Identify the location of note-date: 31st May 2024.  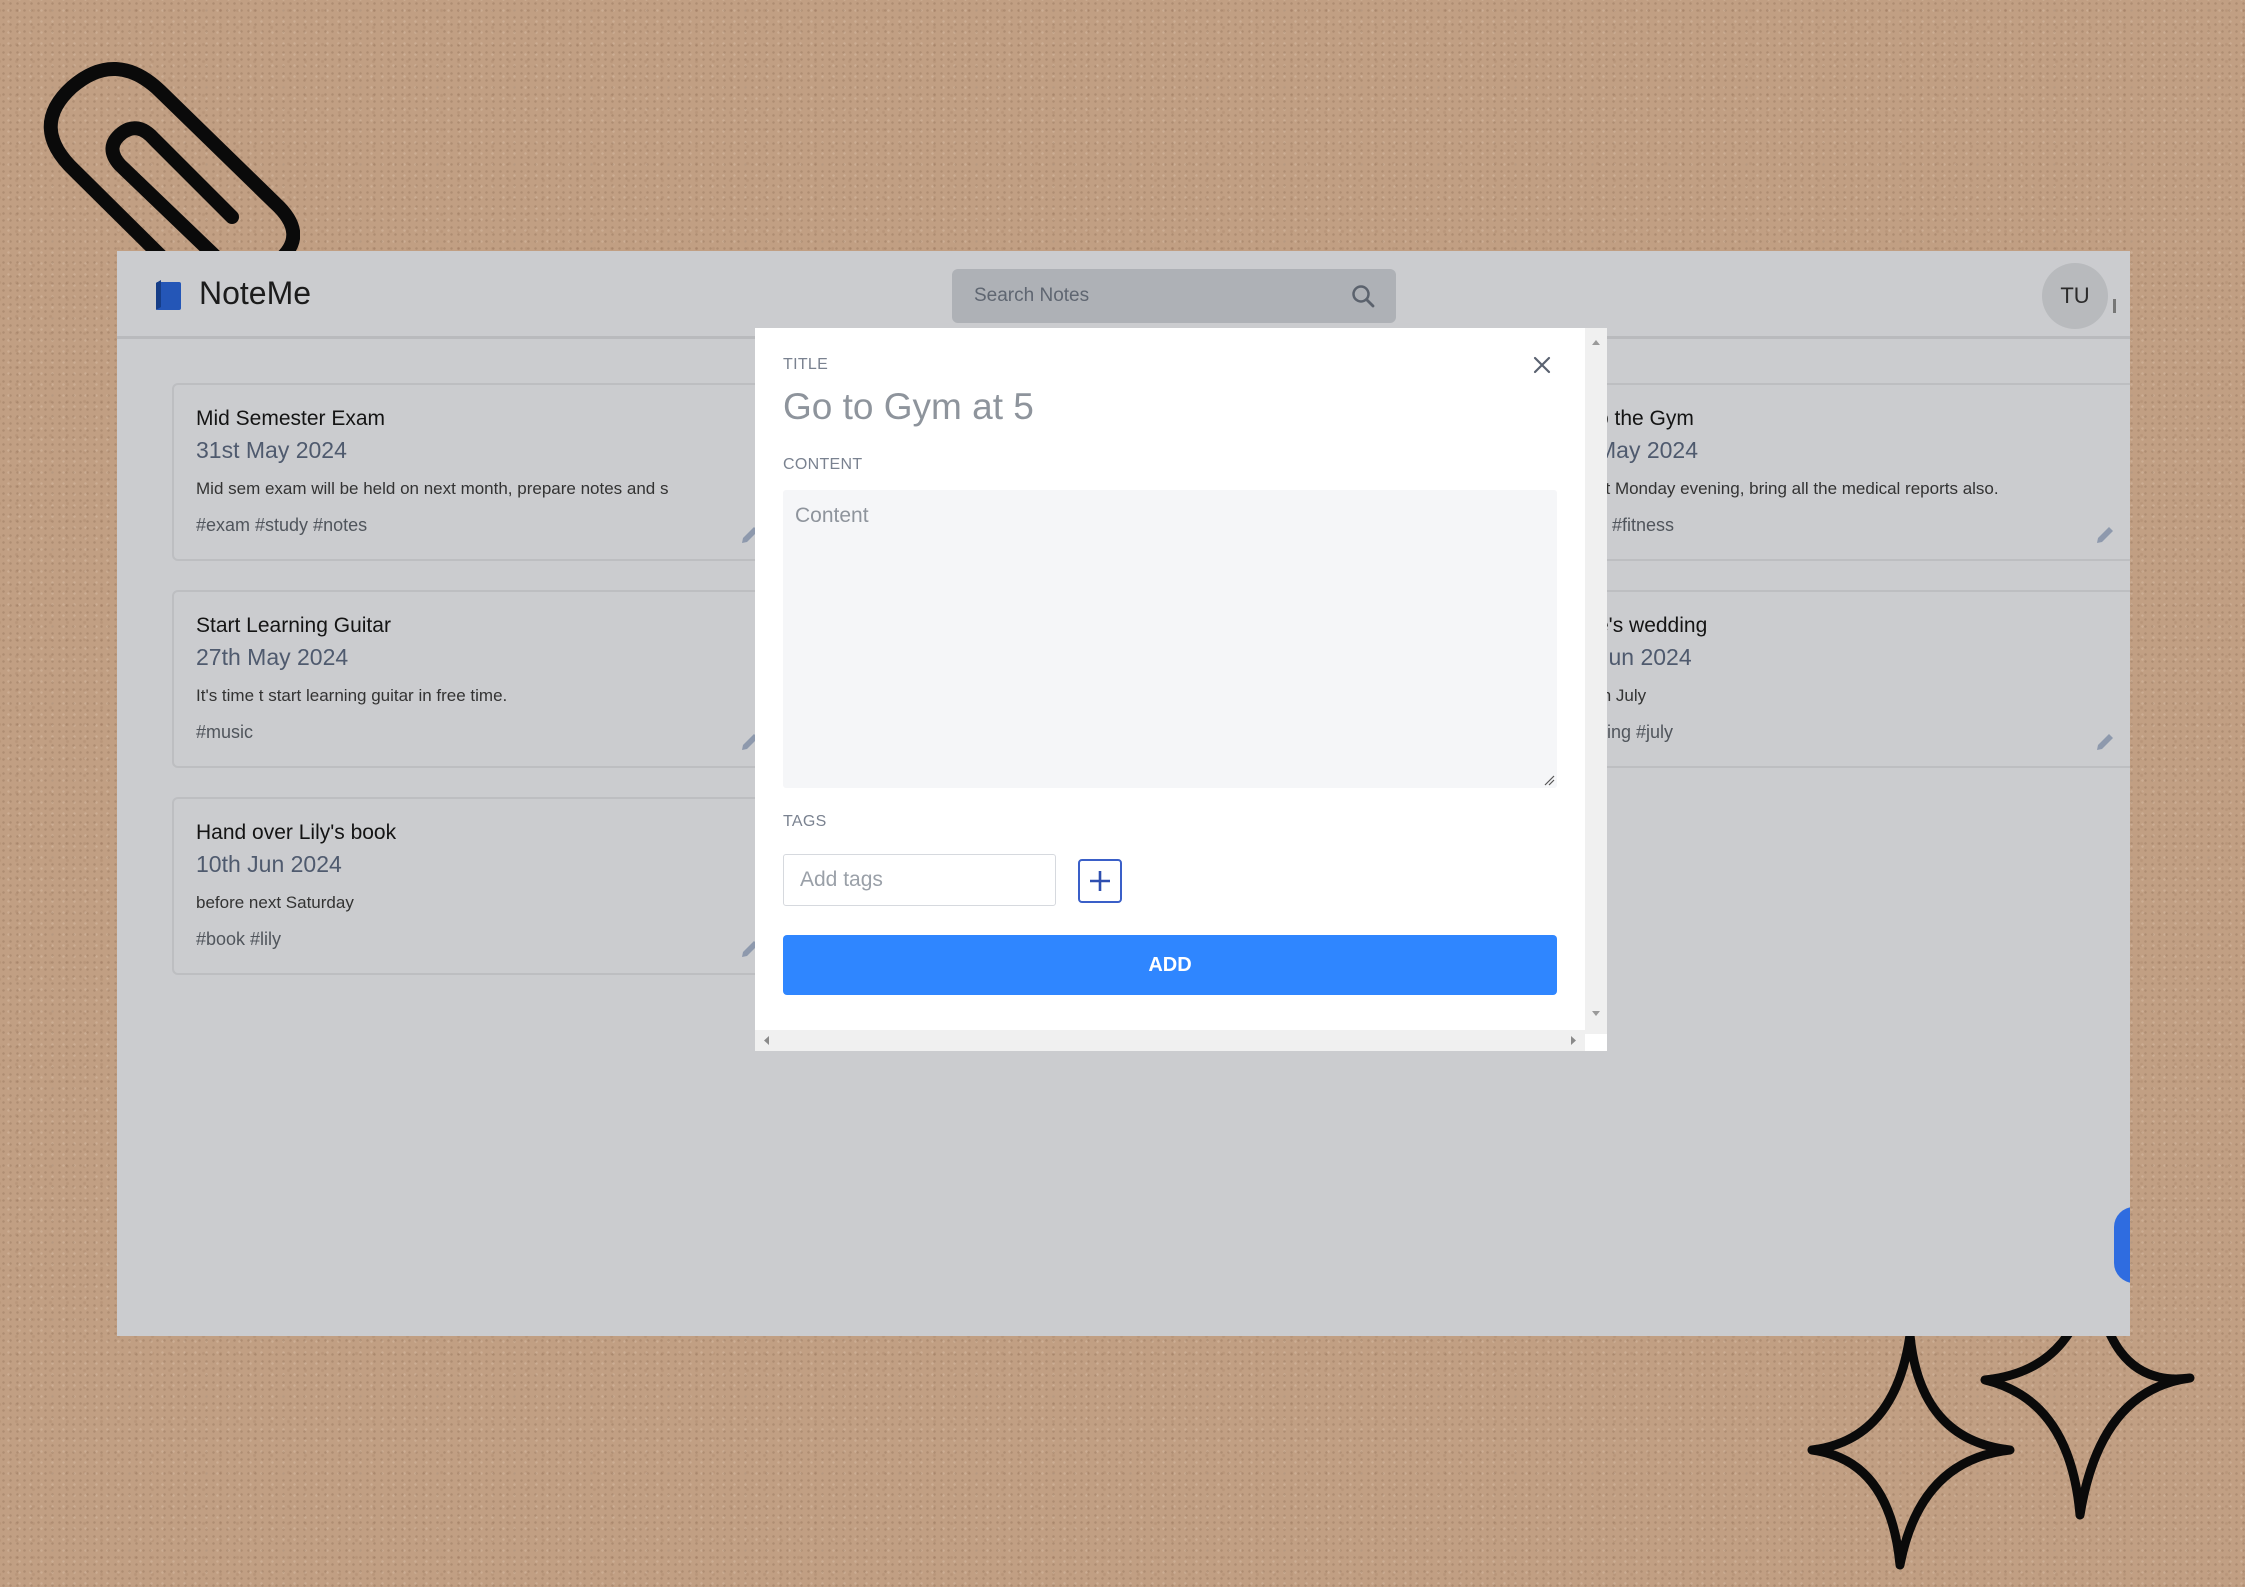
(271, 450).